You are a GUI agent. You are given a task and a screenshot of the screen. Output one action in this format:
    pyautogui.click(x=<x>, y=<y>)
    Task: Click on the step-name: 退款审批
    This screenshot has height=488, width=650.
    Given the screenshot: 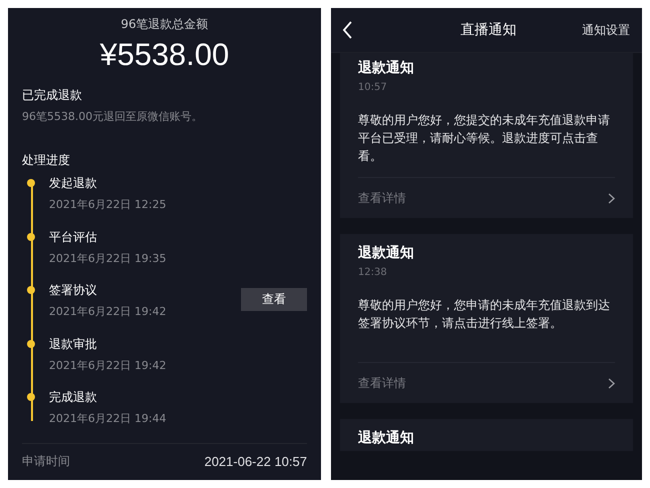 What is the action you would take?
    pyautogui.click(x=73, y=344)
    